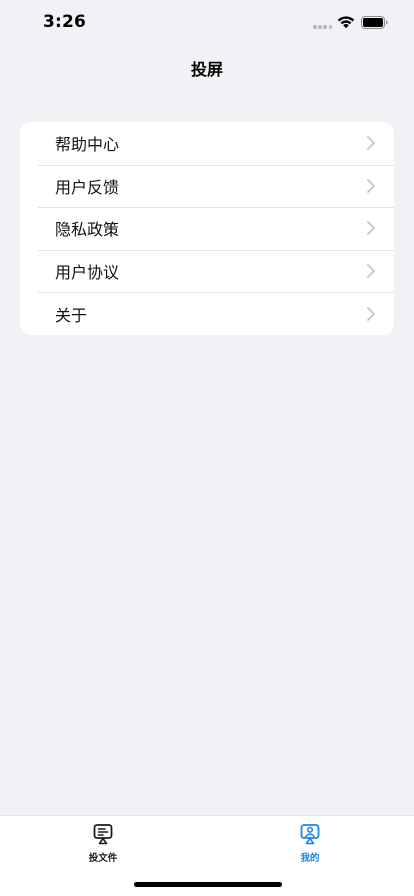  What do you see at coordinates (87, 145) in the screenshot?
I see `menu-item-label: 帮助中心` at bounding box center [87, 145].